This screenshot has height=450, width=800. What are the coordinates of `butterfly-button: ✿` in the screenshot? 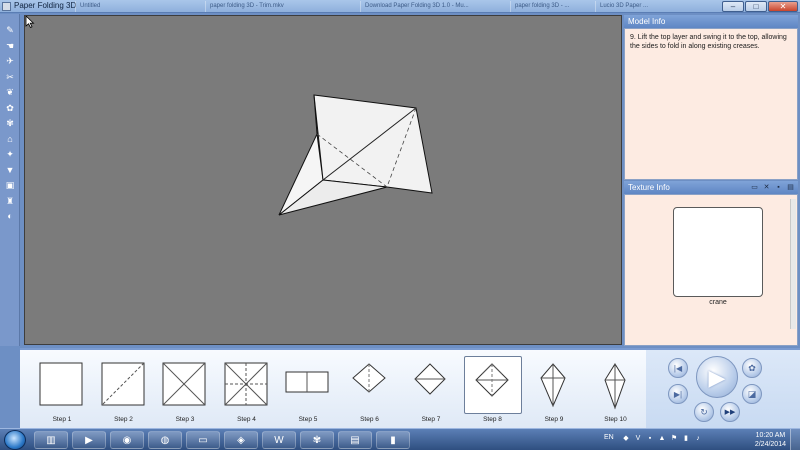 It's located at (752, 368).